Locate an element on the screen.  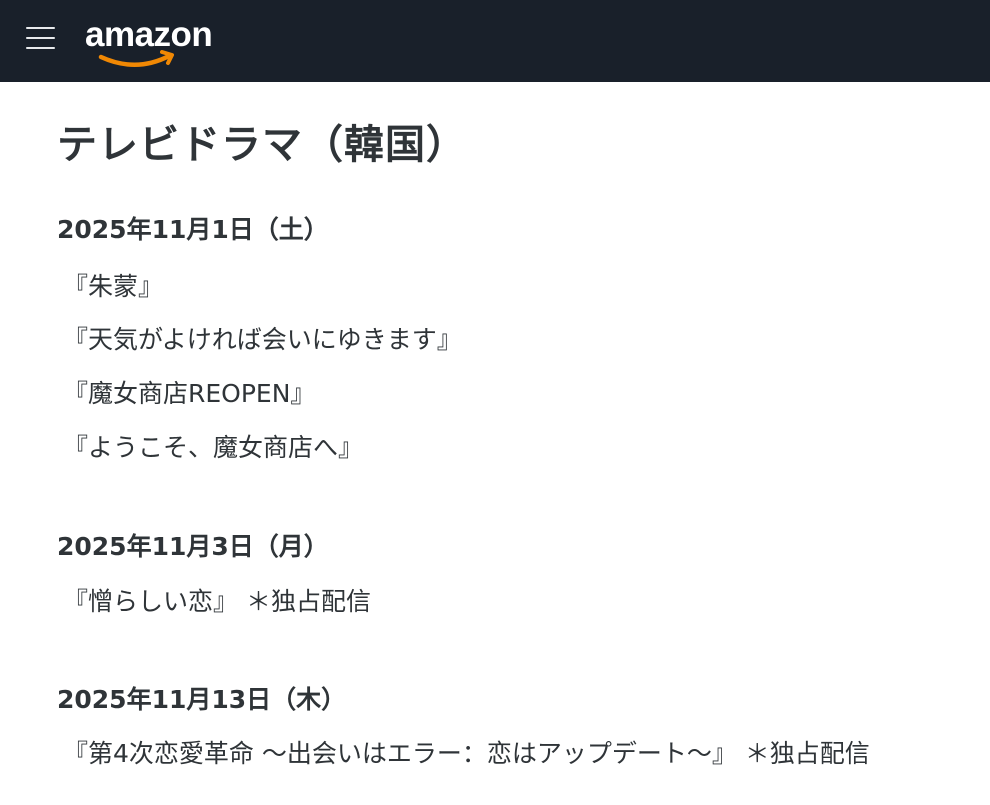
page-title: テレビドラマ（韓国） is located at coordinates (262, 145).